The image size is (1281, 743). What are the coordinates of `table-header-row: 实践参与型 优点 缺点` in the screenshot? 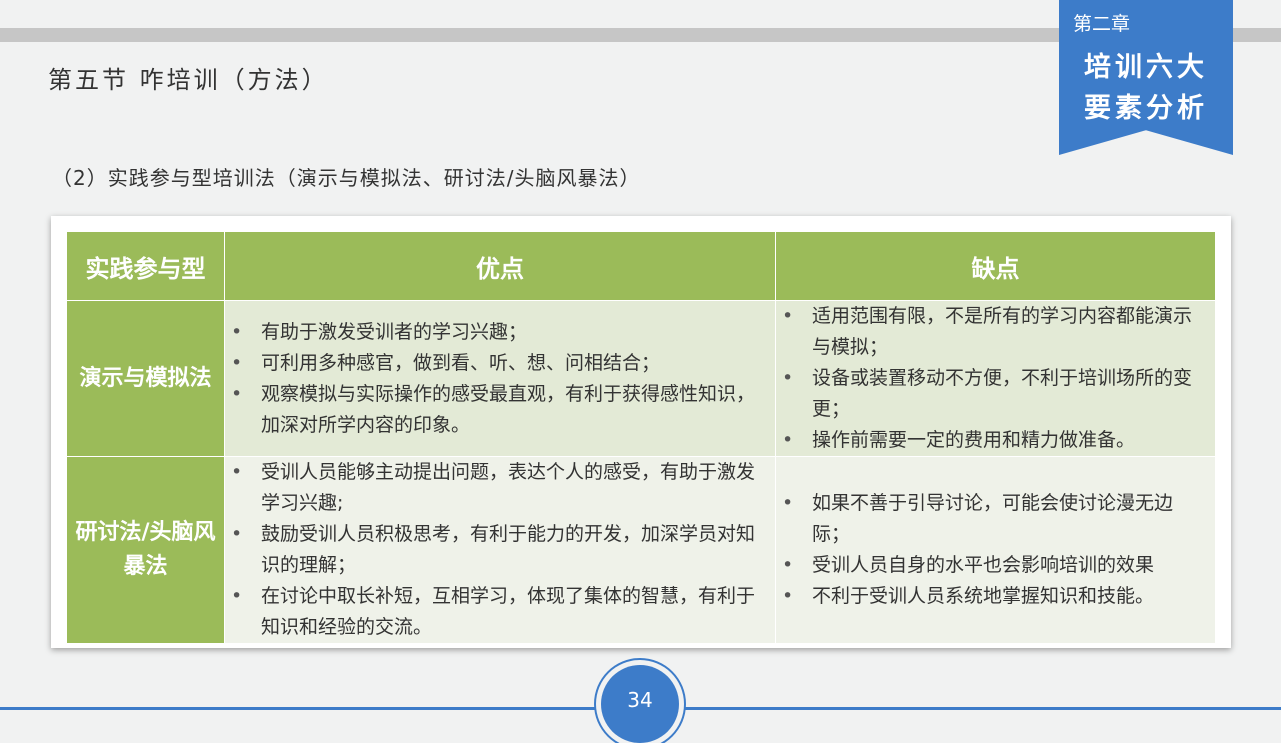 It's located at (641, 266).